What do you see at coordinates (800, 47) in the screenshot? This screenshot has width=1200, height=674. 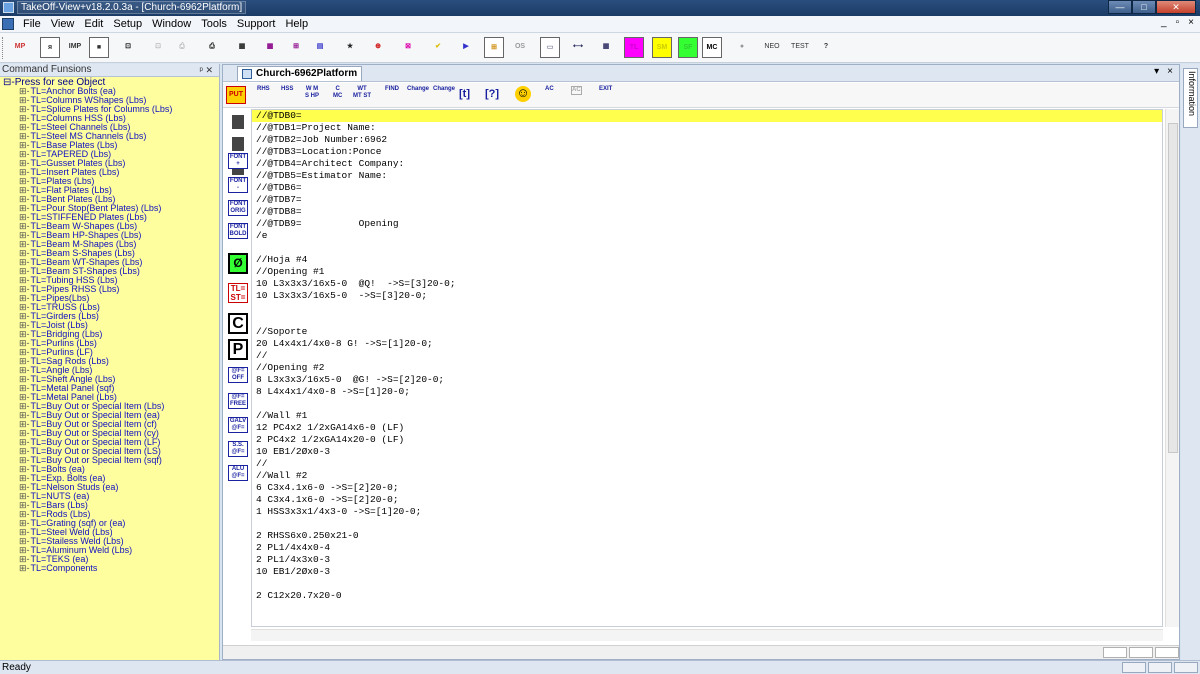 I see `neo-icon: TEST` at bounding box center [800, 47].